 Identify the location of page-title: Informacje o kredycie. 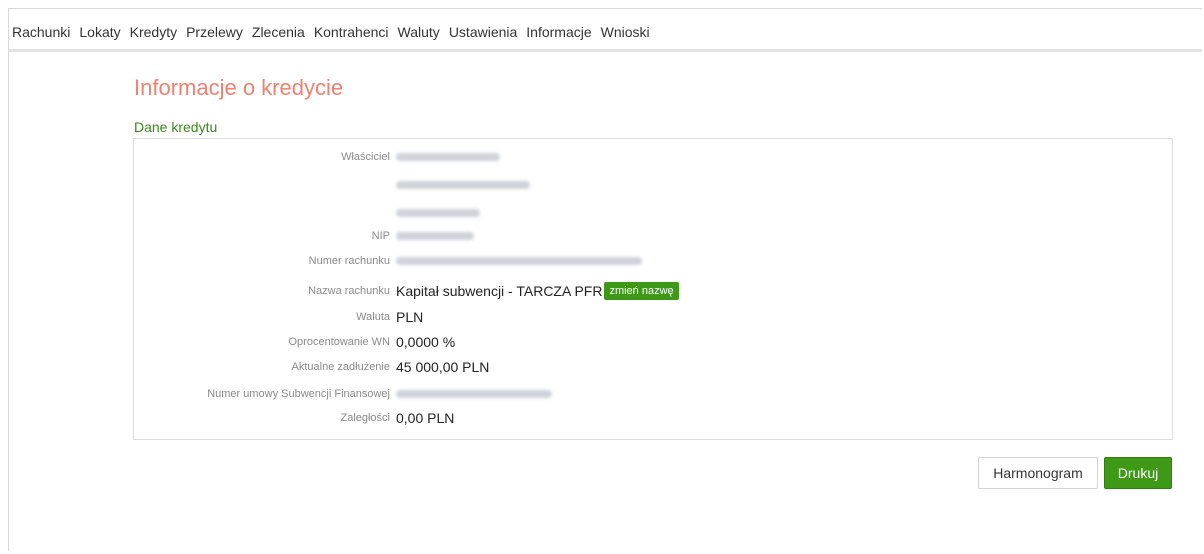
(239, 87).